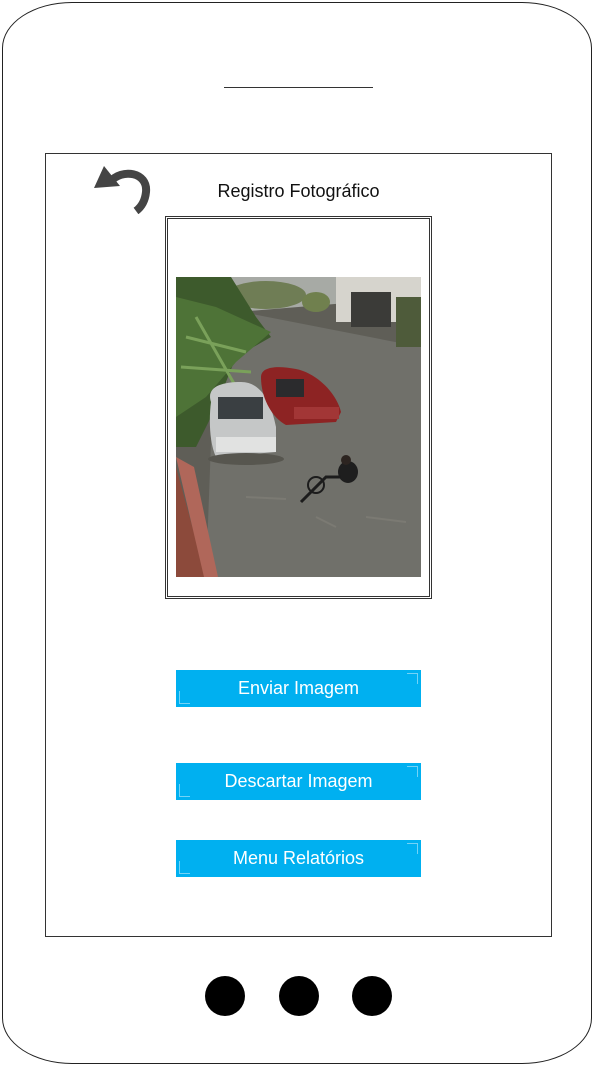 The height and width of the screenshot is (1069, 597). Describe the element at coordinates (122, 187) in the screenshot. I see `undo-arrow-icon` at that location.